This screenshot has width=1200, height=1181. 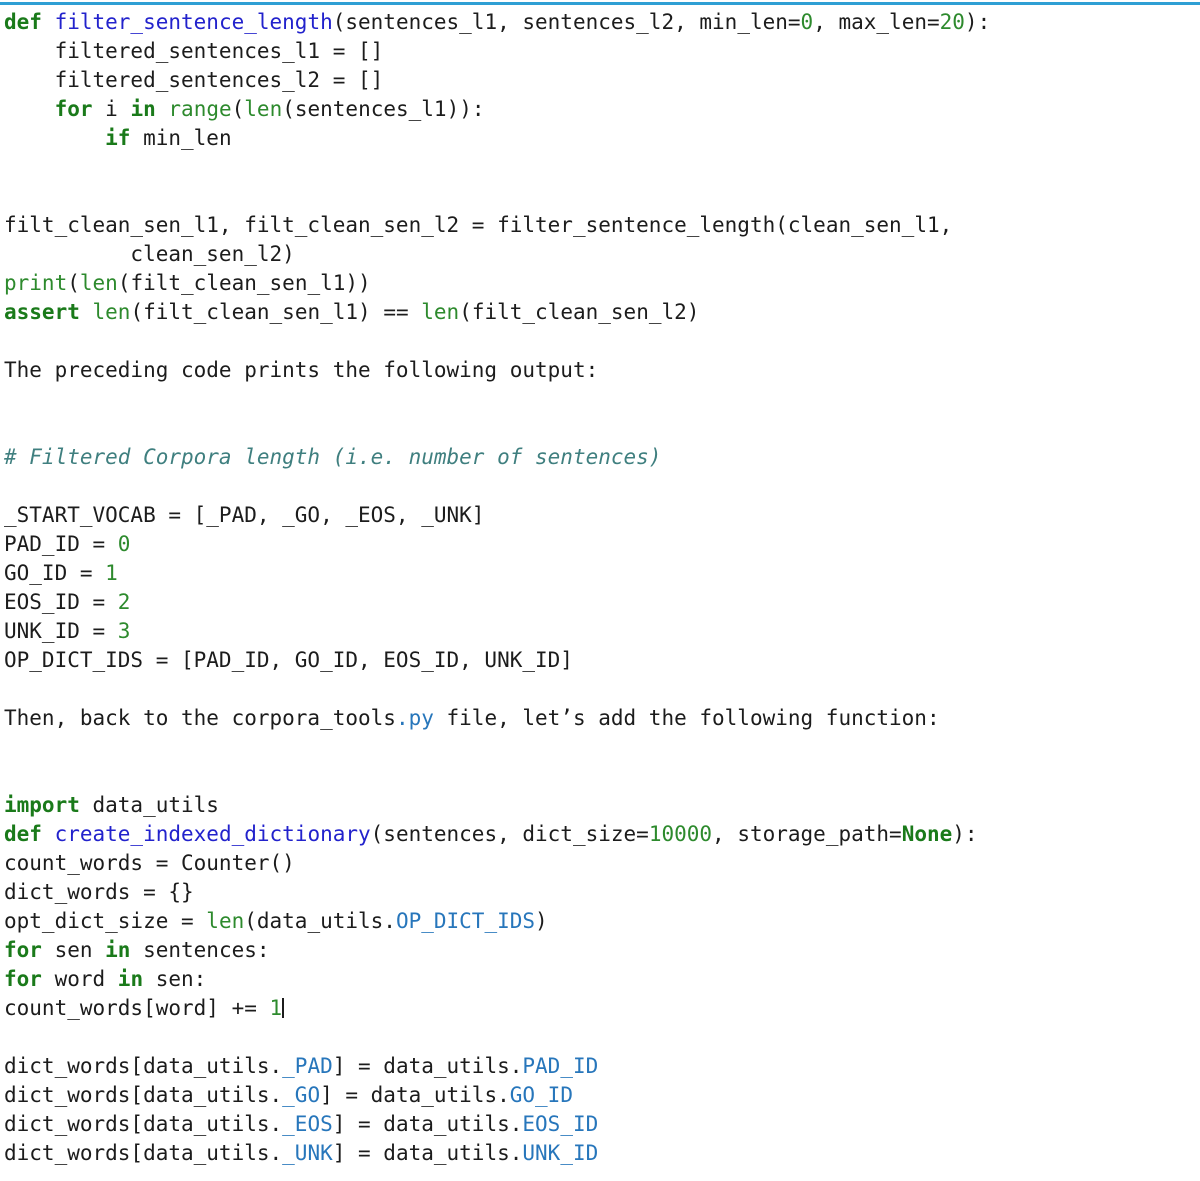 I want to click on keyword-in: in, so click(x=130, y=979).